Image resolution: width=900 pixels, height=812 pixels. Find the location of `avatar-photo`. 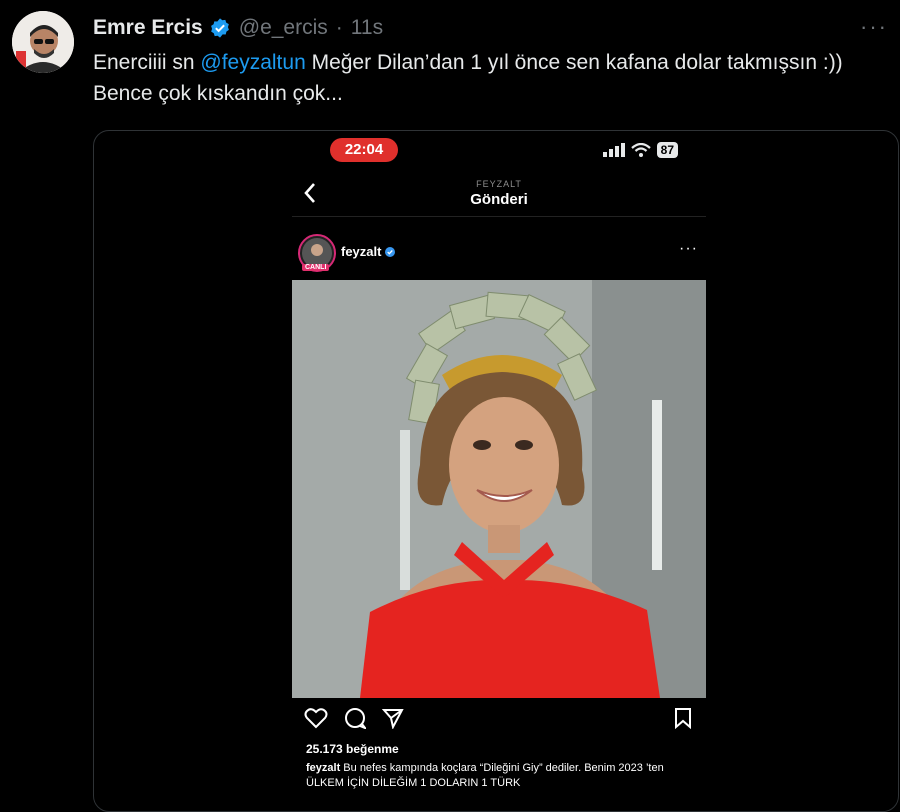

avatar-photo is located at coordinates (43, 42).